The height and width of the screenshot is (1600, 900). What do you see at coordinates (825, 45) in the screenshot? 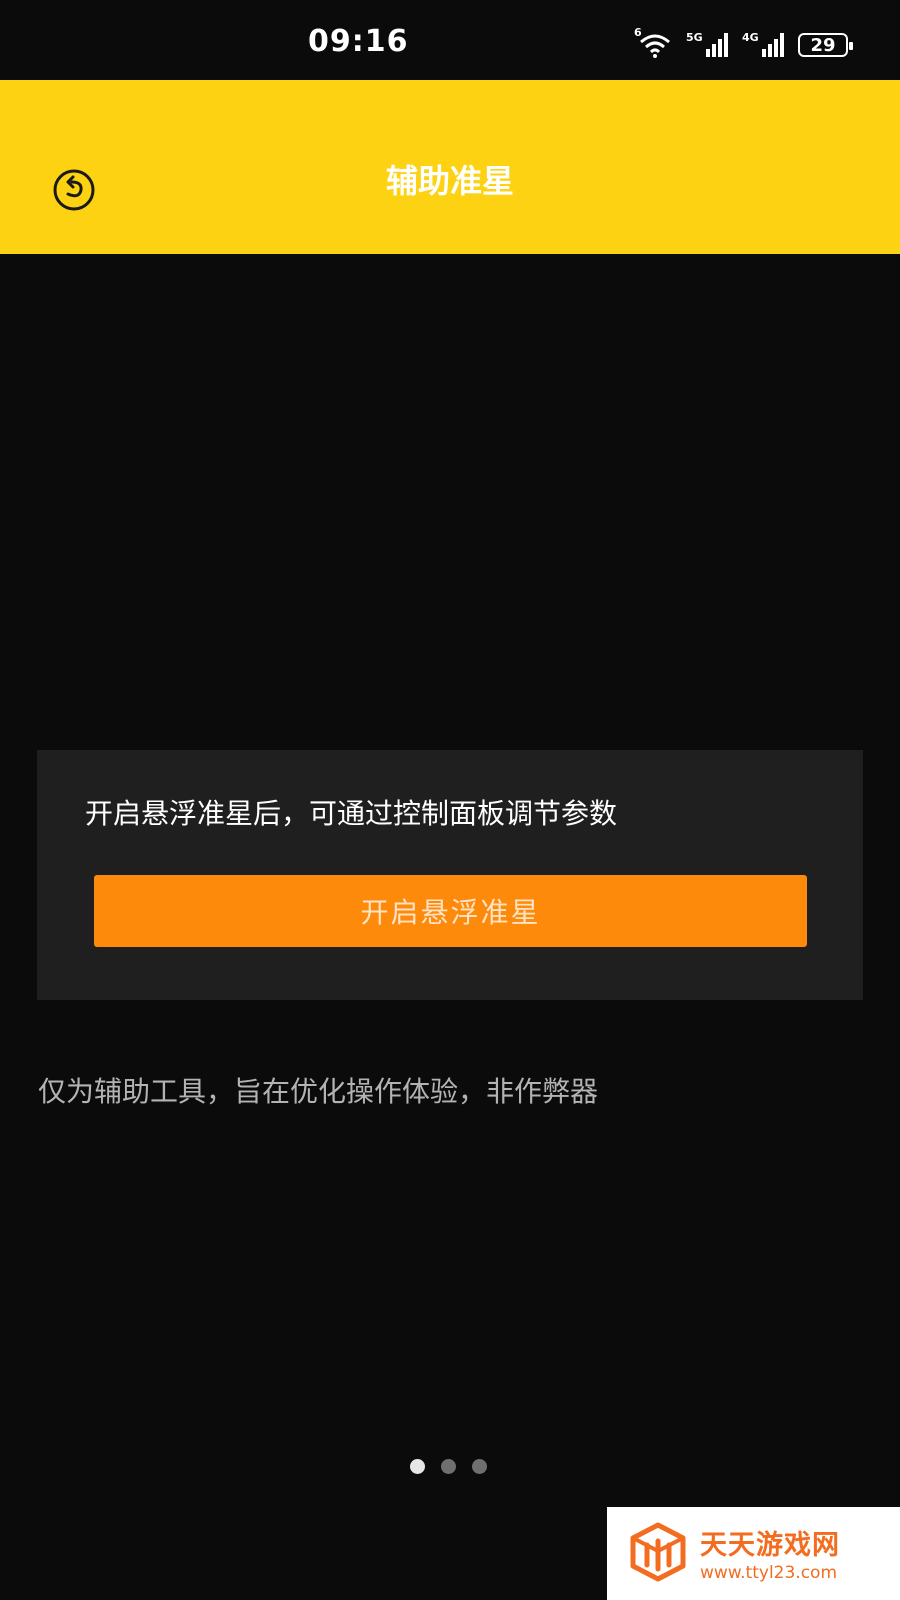
I see `battery-icon: 29` at bounding box center [825, 45].